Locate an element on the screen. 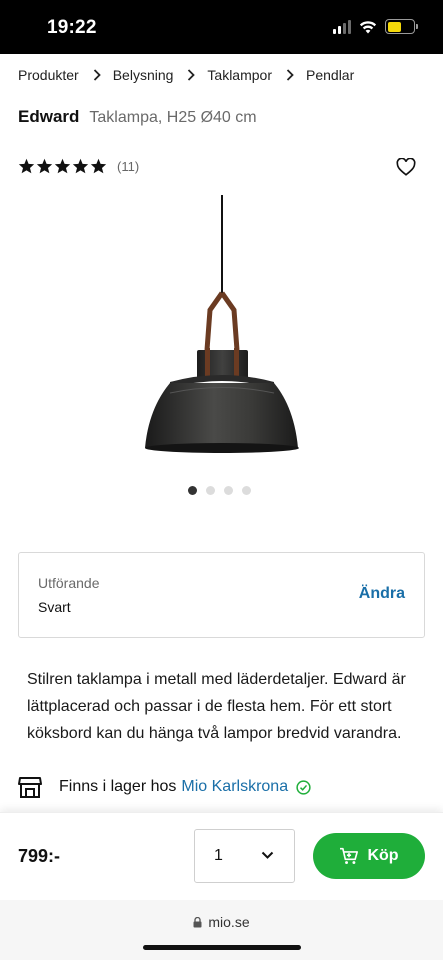 The width and height of the screenshot is (443, 960). url-display: mio.se is located at coordinates (221, 922).